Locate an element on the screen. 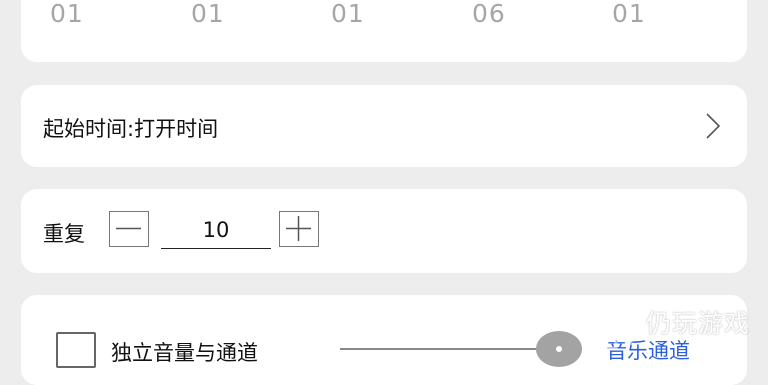 This screenshot has height=385, width=768. volume-slider-track is located at coordinates (450, 349).